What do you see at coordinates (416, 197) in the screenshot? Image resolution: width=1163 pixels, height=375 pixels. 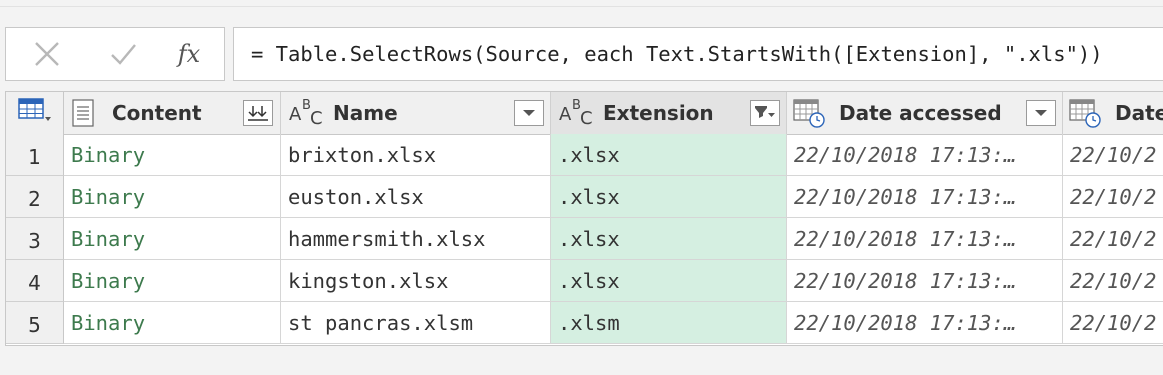 I see `cell-name: euston.xlsx` at bounding box center [416, 197].